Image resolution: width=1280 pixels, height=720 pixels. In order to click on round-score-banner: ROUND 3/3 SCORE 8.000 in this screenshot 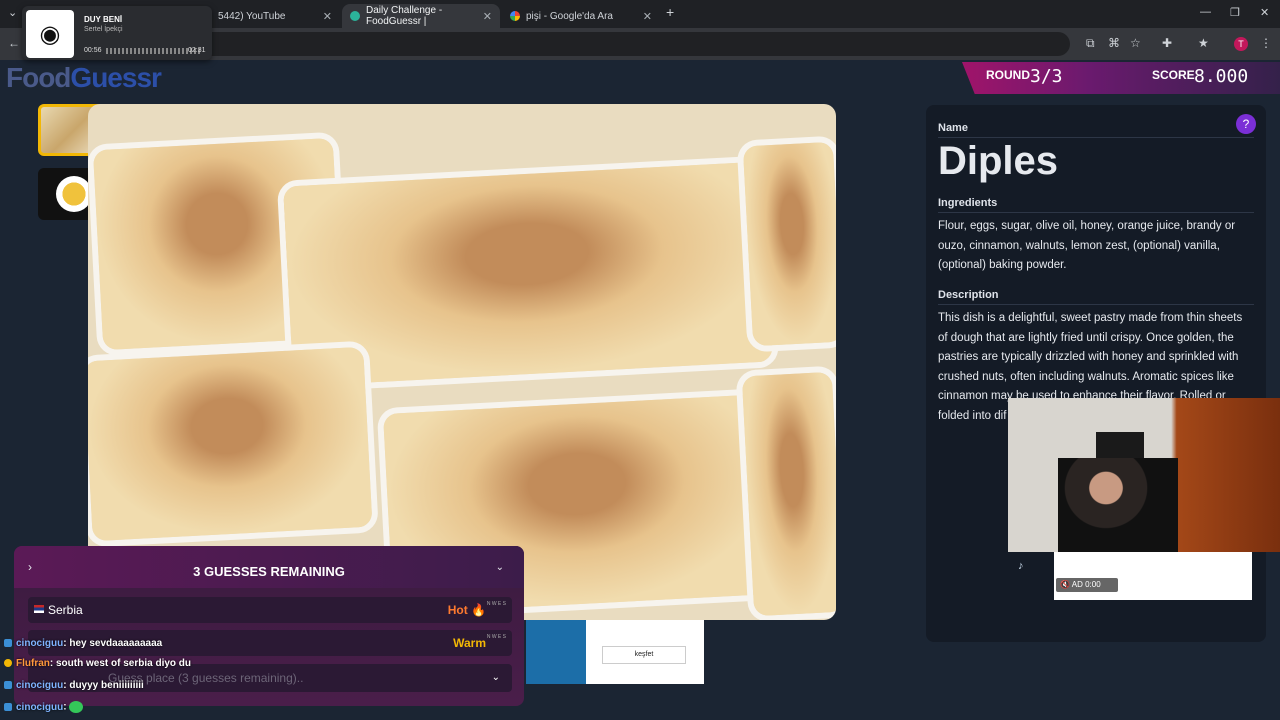, I will do `click(1121, 78)`.